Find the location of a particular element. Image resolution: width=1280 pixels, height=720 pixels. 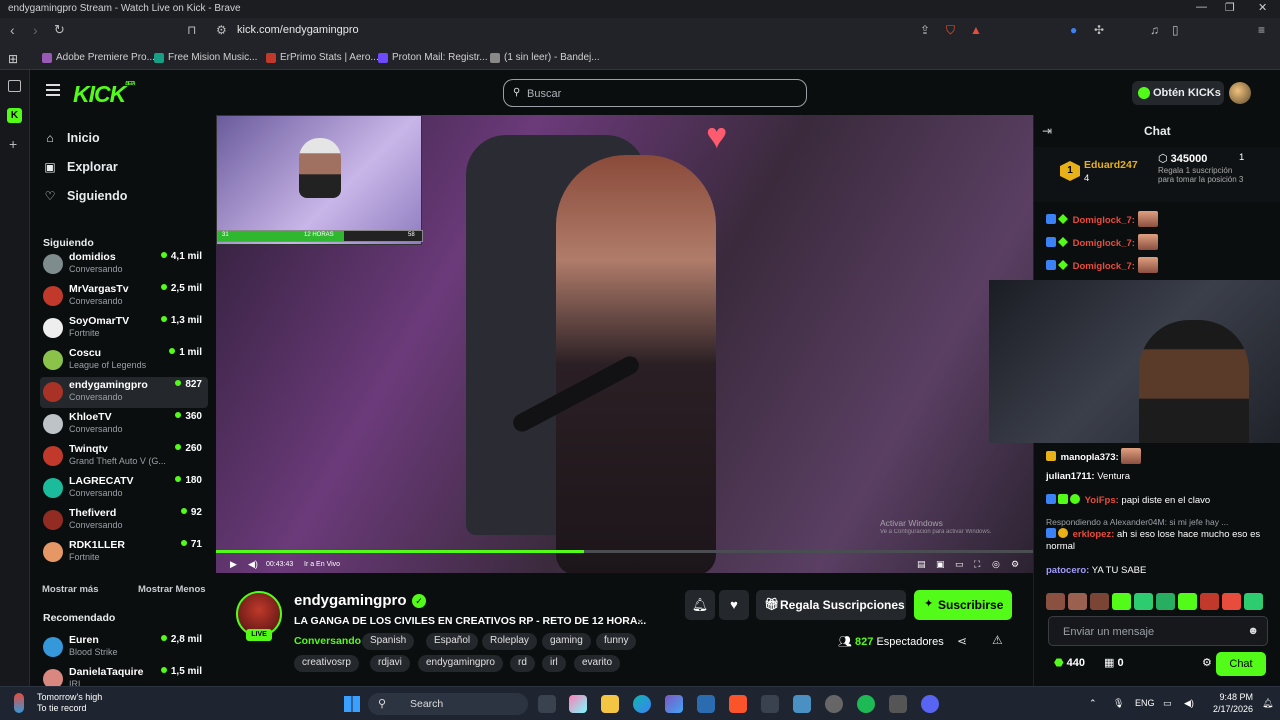

edge-icon is located at coordinates (642, 704).